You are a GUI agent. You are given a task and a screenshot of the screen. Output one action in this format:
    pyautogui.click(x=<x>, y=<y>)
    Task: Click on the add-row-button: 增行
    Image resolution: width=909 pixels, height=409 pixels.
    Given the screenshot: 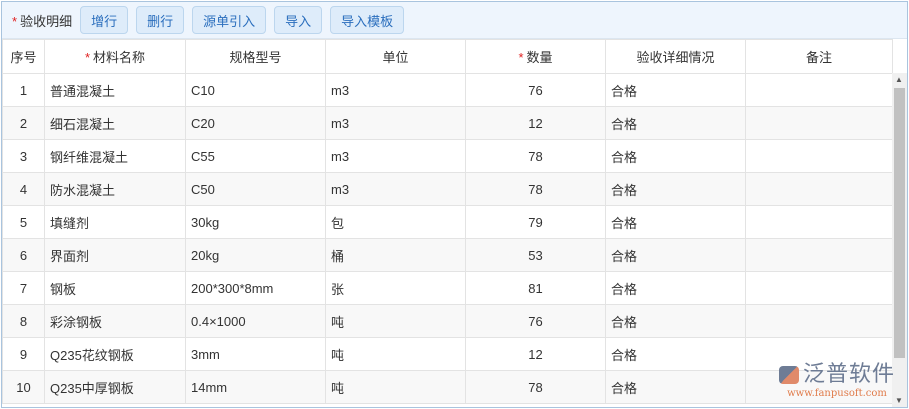 What is the action you would take?
    pyautogui.click(x=104, y=20)
    